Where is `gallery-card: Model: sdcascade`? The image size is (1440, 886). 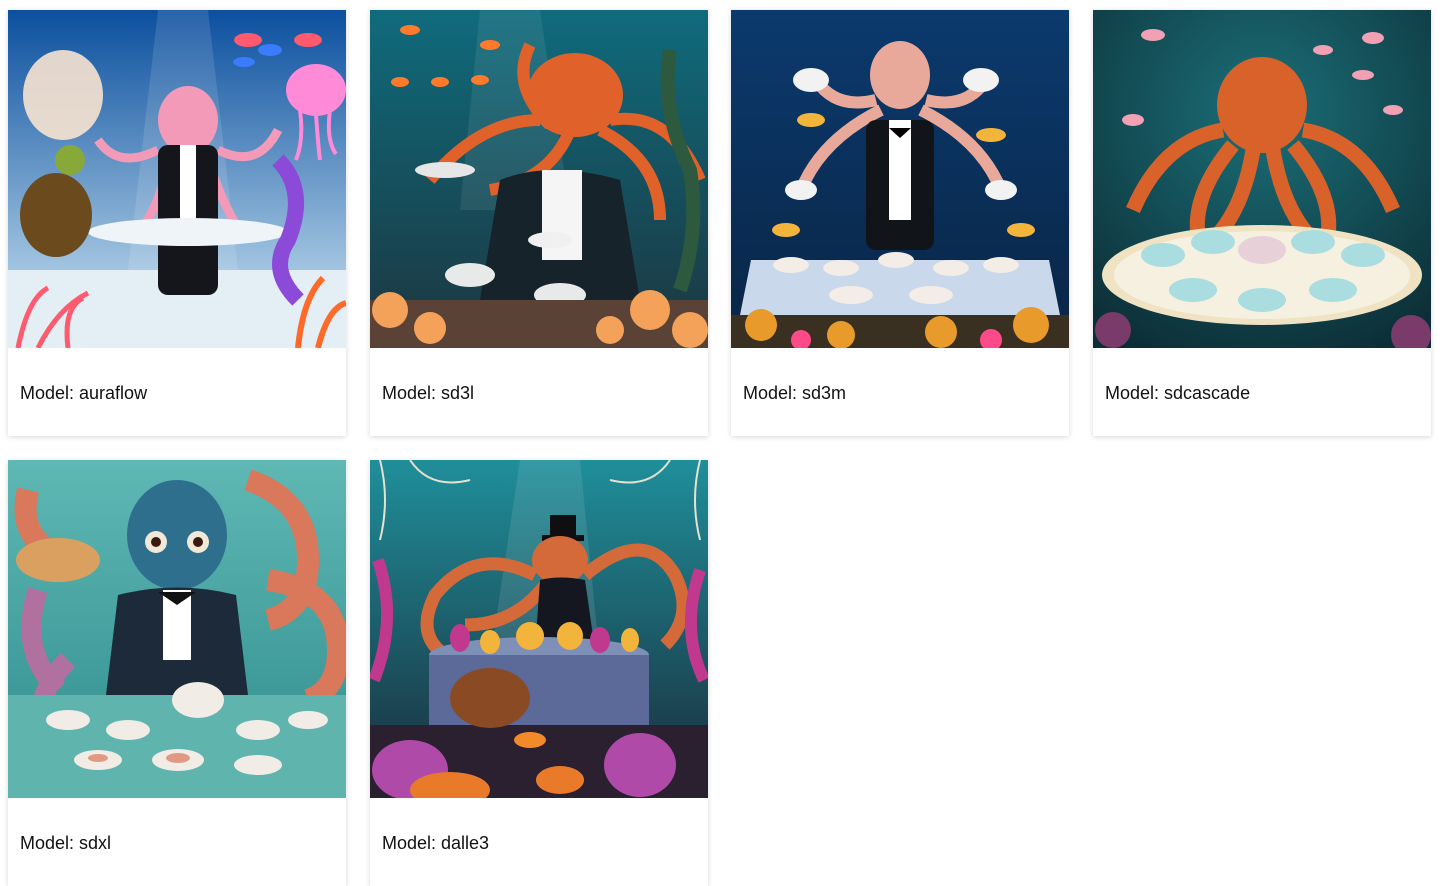 gallery-card: Model: sdcascade is located at coordinates (1262, 223).